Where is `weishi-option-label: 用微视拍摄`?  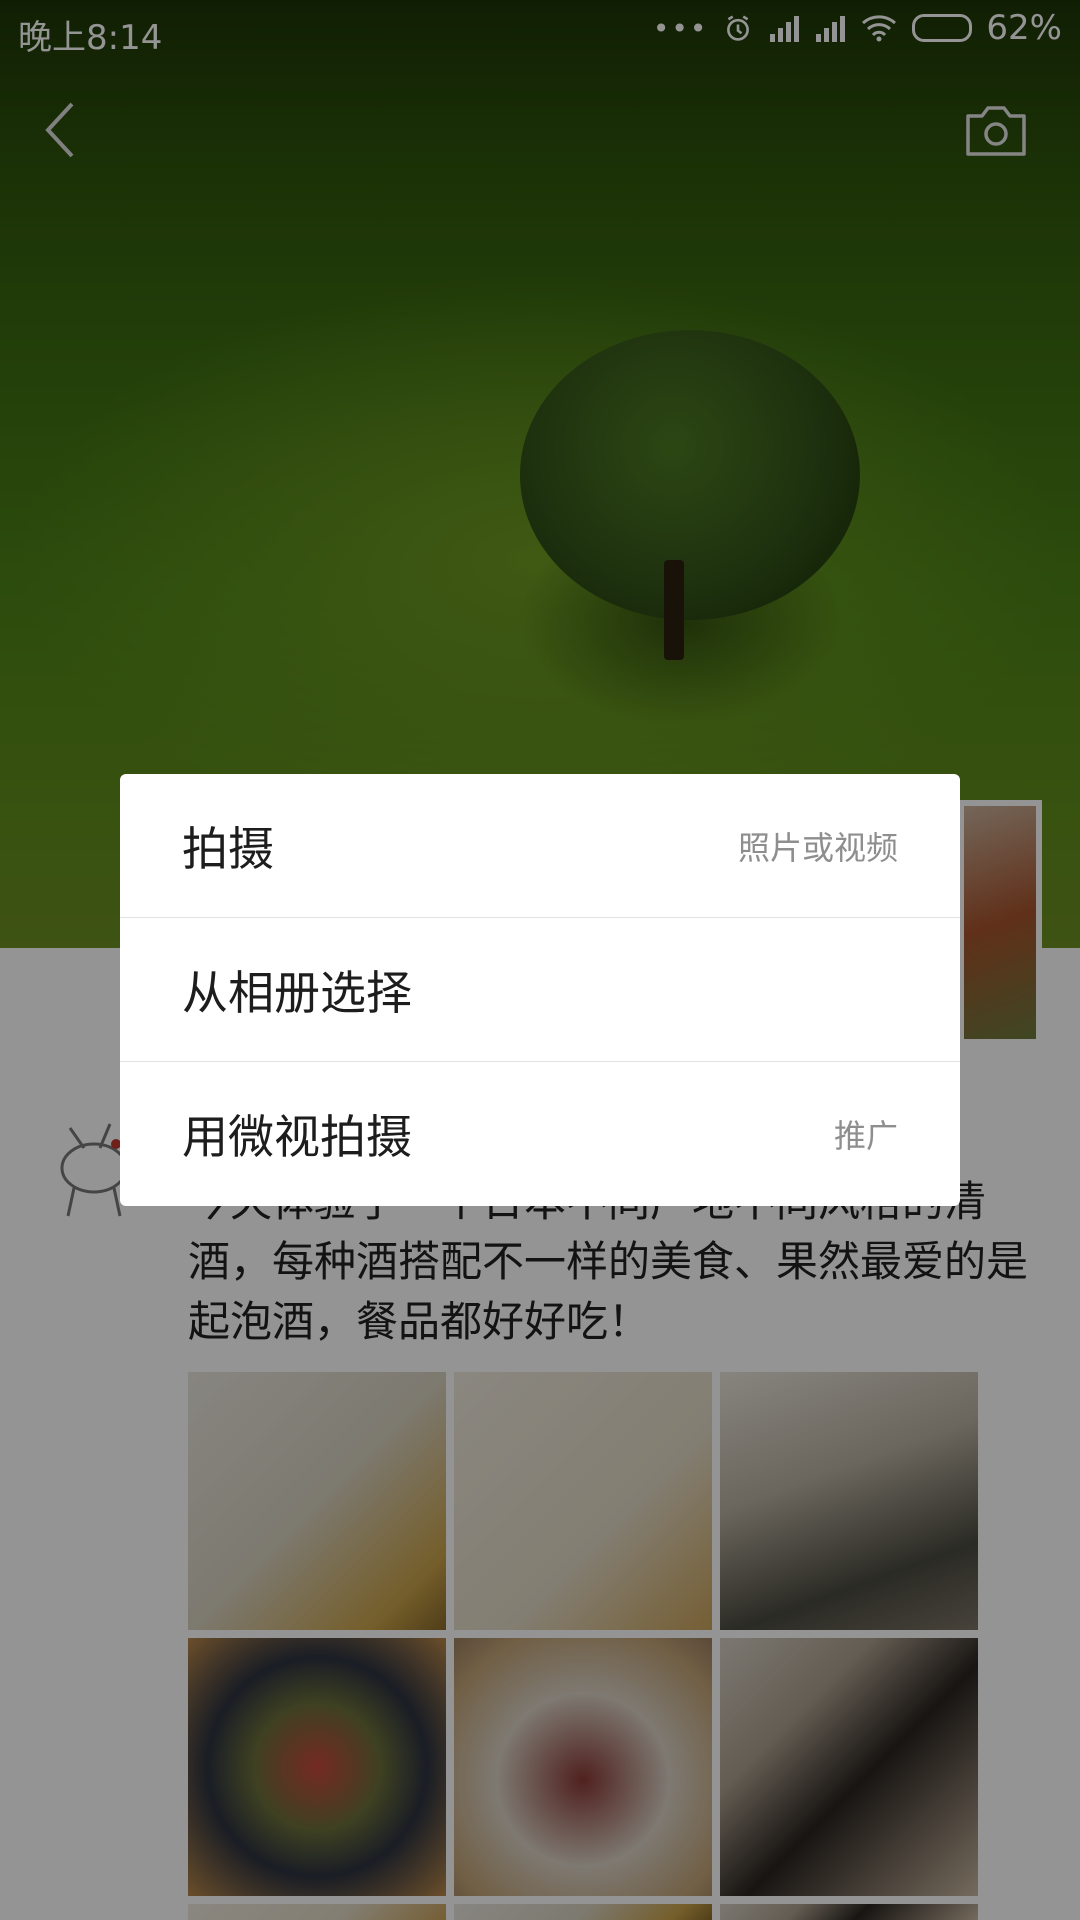
weishi-option-label: 用微视拍摄 is located at coordinates (297, 1137).